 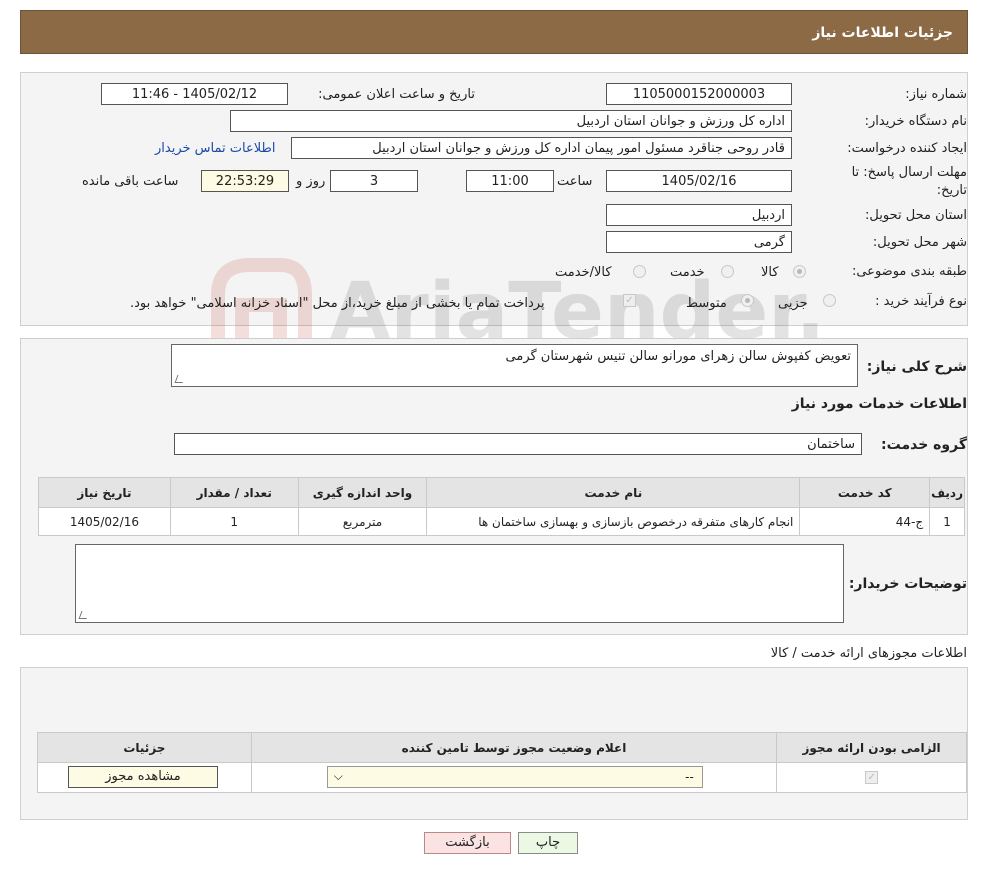 I want to click on category-option-service: خدمت, so click(x=687, y=272).